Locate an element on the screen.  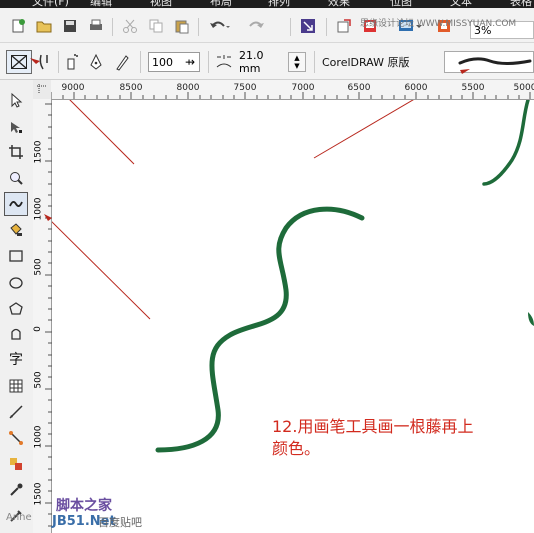
menu-bar: 文件(F) 编辑 视图 布局 排列 效果 位图 文本 表格 is located at coordinates (267, 4).